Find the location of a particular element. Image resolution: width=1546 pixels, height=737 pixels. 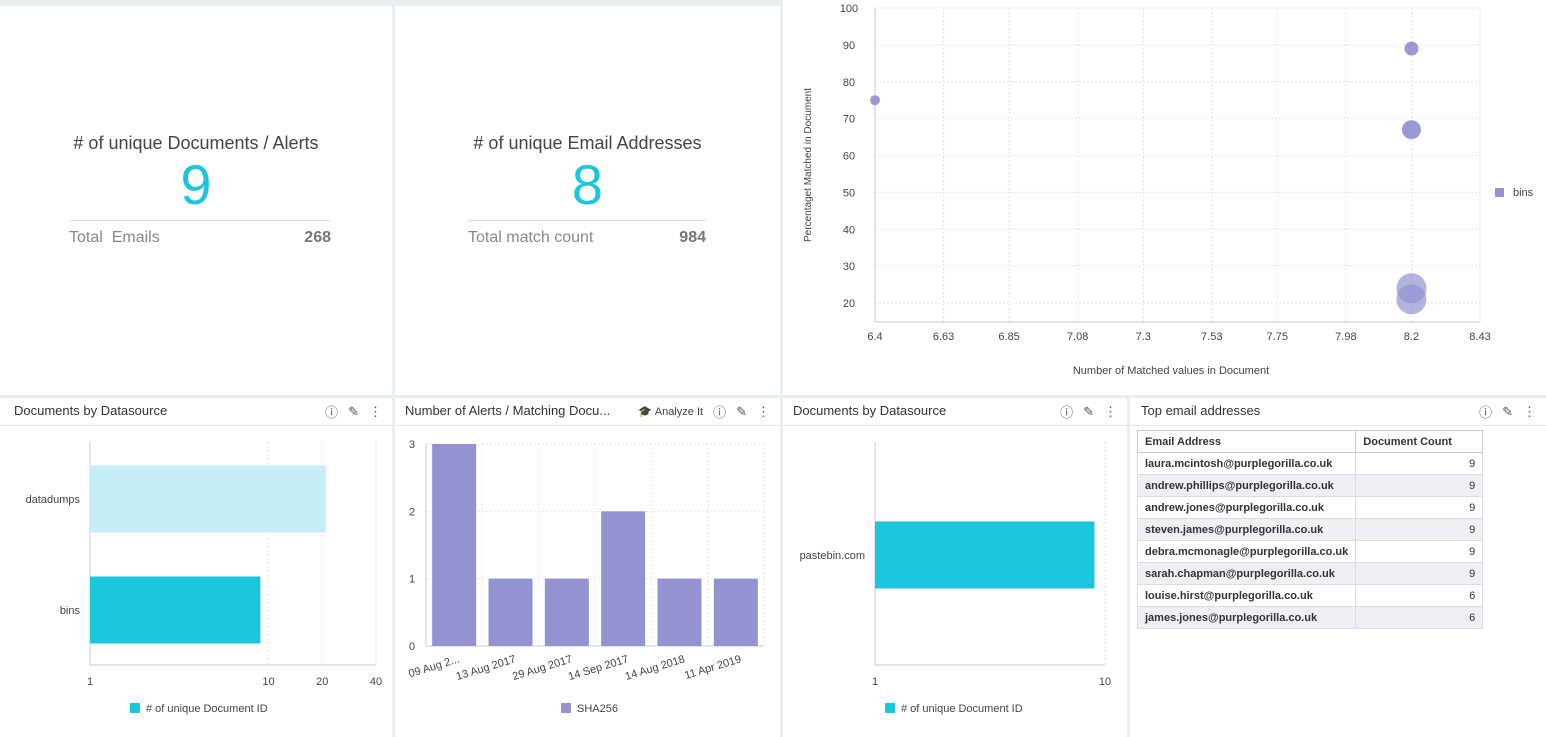

table-row: andrew.phillips@purplegorilla.co.uk 9 is located at coordinates (1310, 485).